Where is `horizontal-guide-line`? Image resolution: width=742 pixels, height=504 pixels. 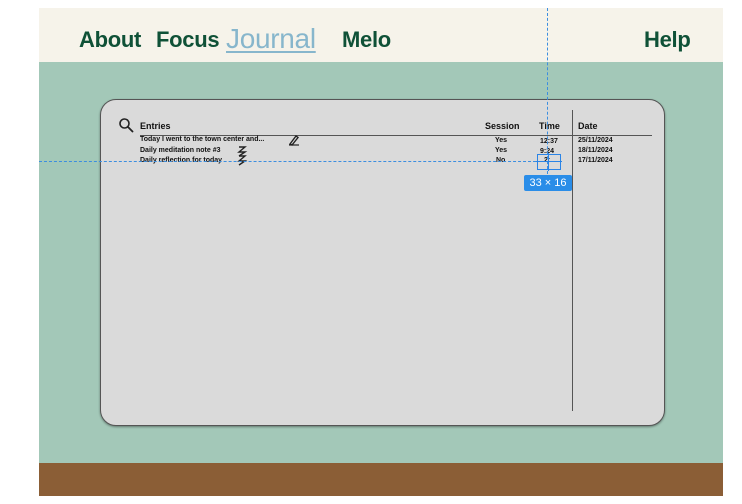
horizontal-guide-line is located at coordinates (292, 161).